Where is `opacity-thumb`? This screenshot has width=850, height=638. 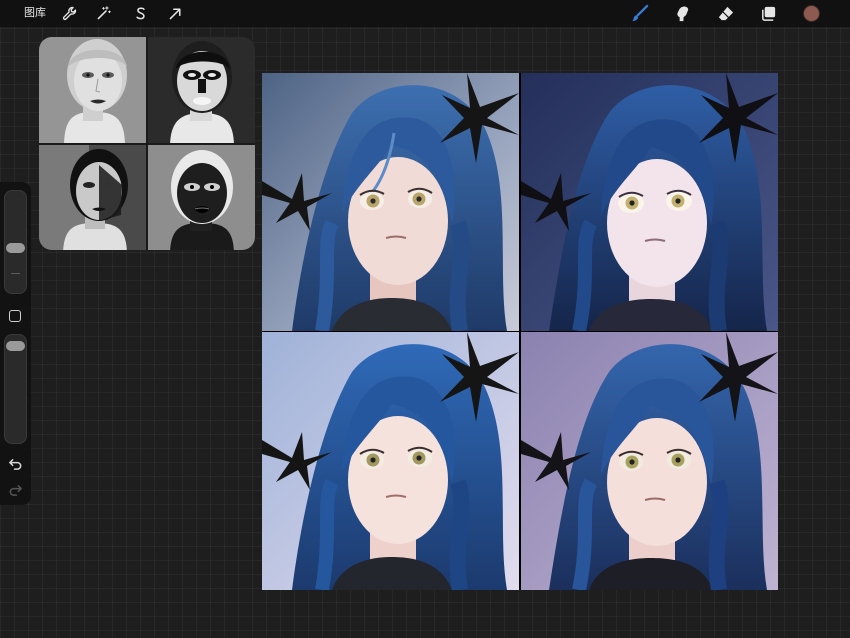
opacity-thumb is located at coordinates (15, 346).